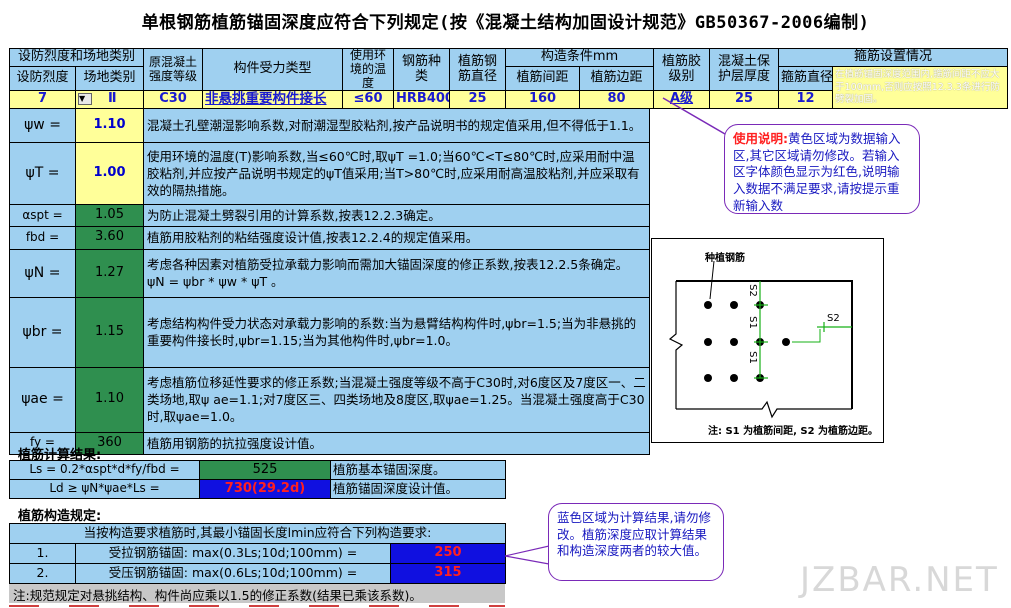 The height and width of the screenshot is (608, 1011). I want to click on figure-caption: 注: S1 为植筋间距, S2 为植筋边距。, so click(793, 431).